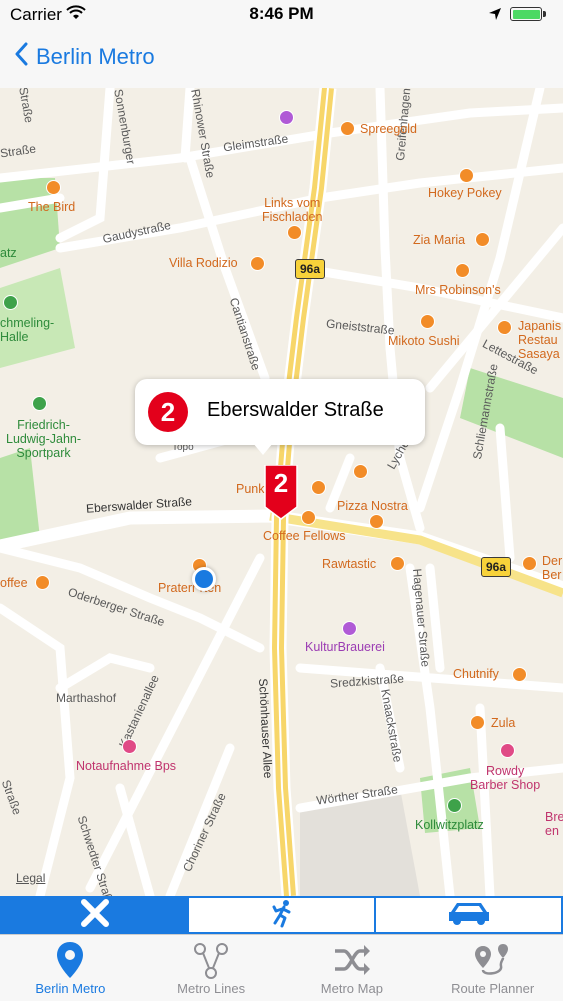 The image size is (563, 1001). Describe the element at coordinates (539, 340) in the screenshot. I see `poi-label: Japanis Restau Sasaya` at that location.